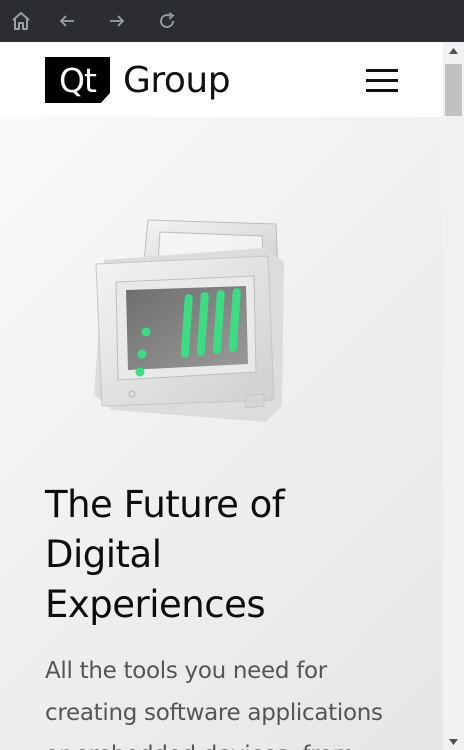  I want to click on forward-button, so click(117, 21).